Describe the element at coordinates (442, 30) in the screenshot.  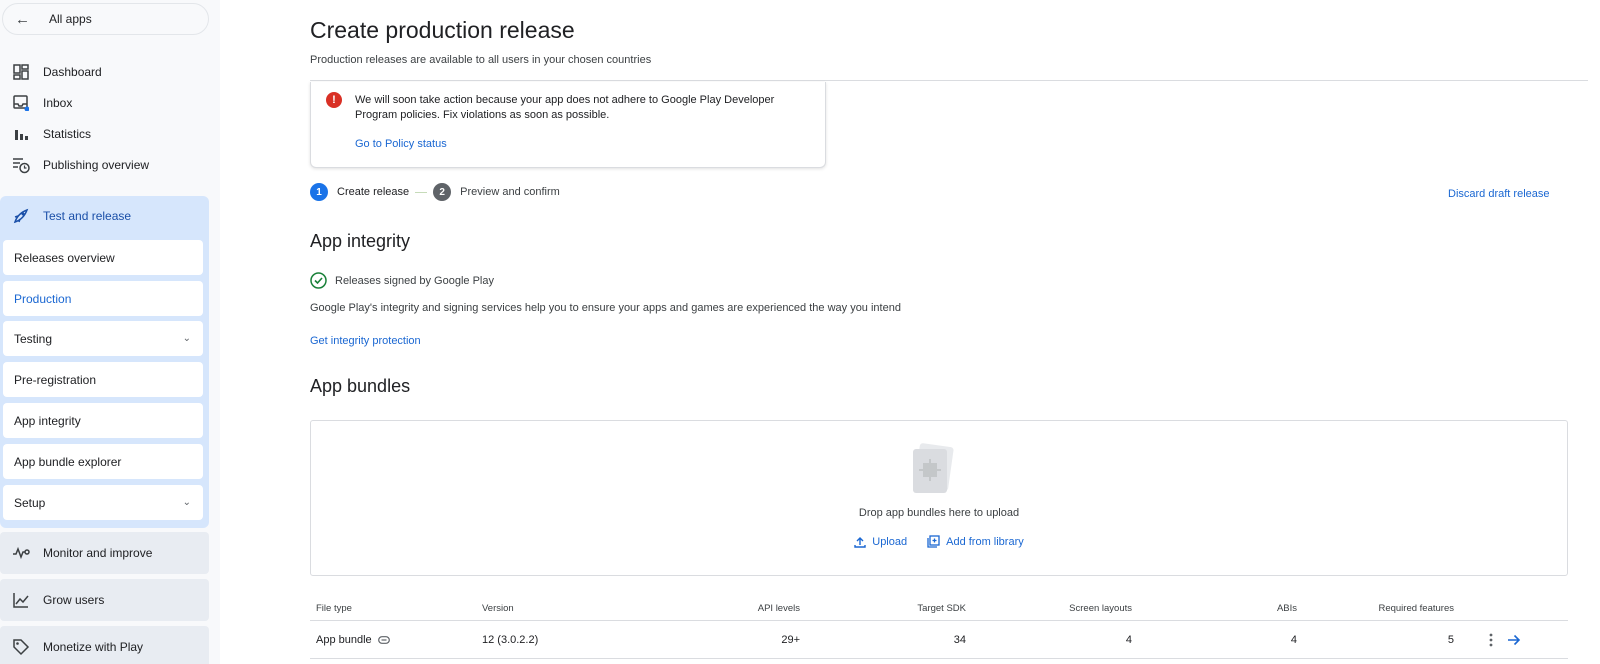
I see `page-title: Create production release` at that location.